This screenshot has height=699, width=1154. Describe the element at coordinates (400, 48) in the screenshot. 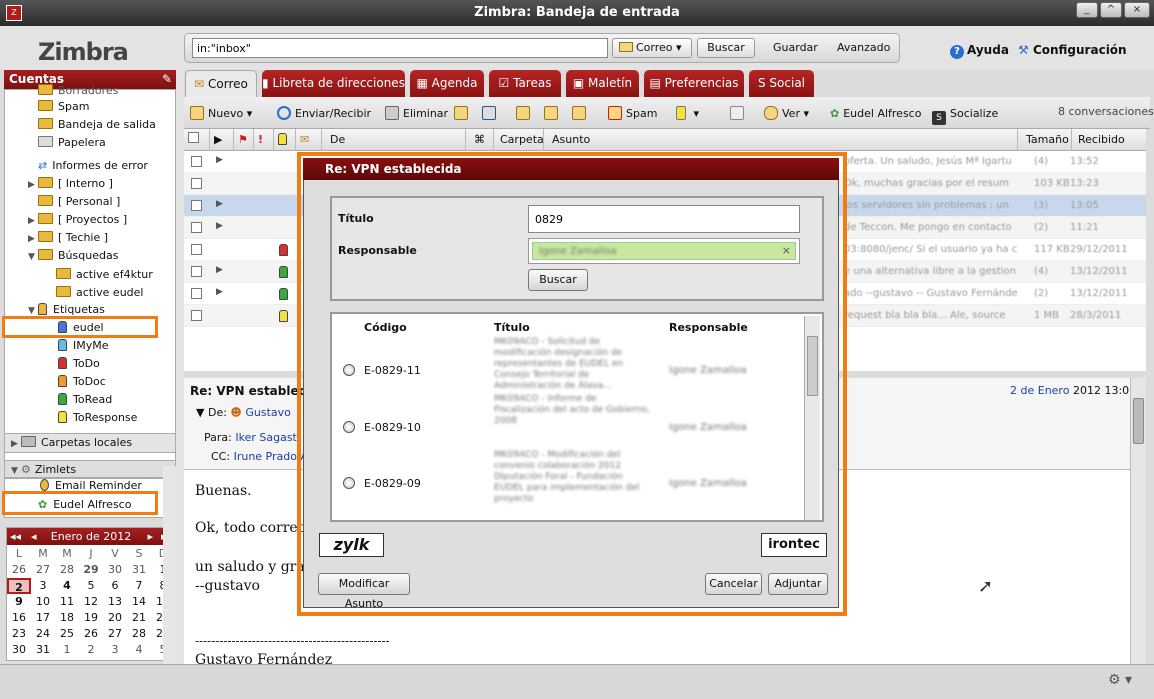

I see `search-input` at that location.